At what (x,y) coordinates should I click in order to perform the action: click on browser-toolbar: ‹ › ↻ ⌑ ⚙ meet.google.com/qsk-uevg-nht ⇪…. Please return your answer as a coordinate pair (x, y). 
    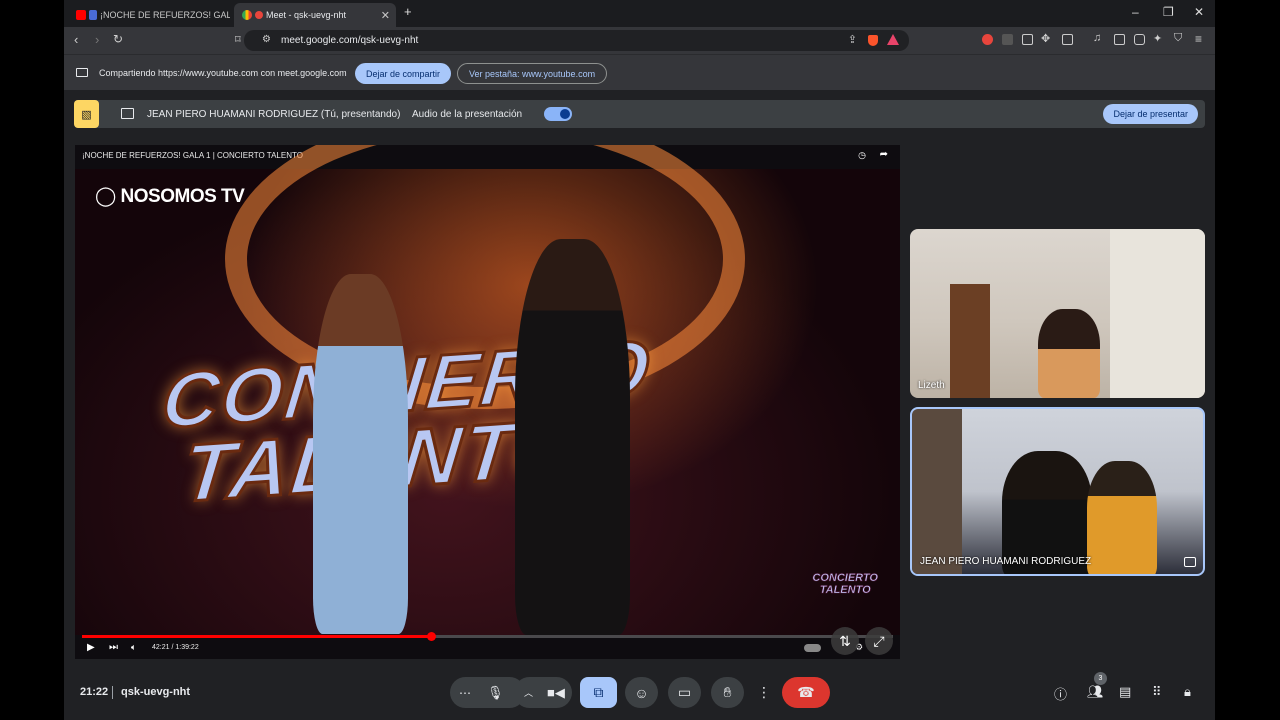
    Looking at the image, I should click on (639, 40).